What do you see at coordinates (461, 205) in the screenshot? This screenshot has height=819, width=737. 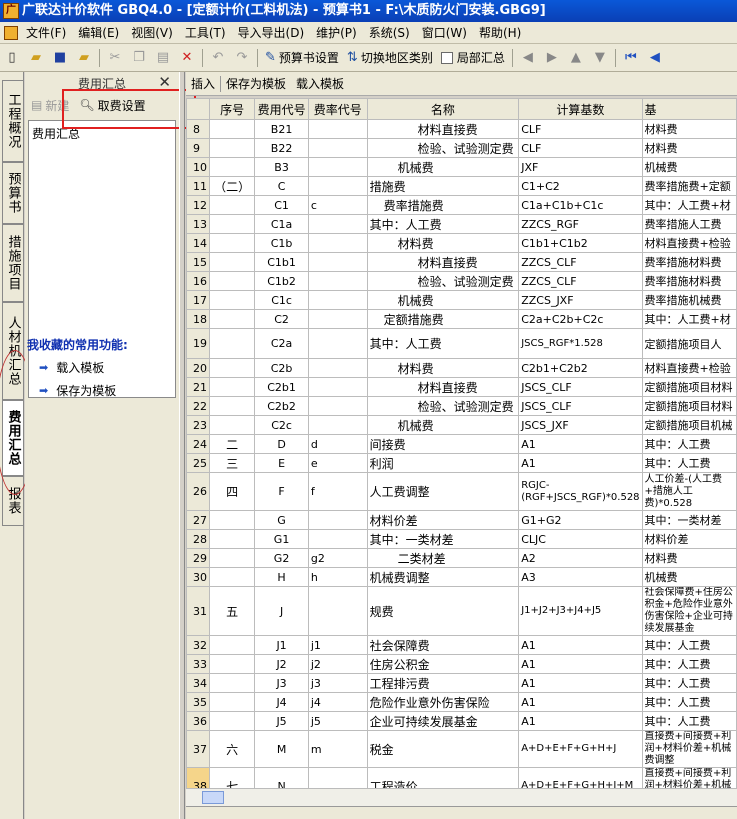 I see `table-row: 12 C1 c 费率措施费 C1a+C1b+C1c 其中：人工费+材` at bounding box center [461, 205].